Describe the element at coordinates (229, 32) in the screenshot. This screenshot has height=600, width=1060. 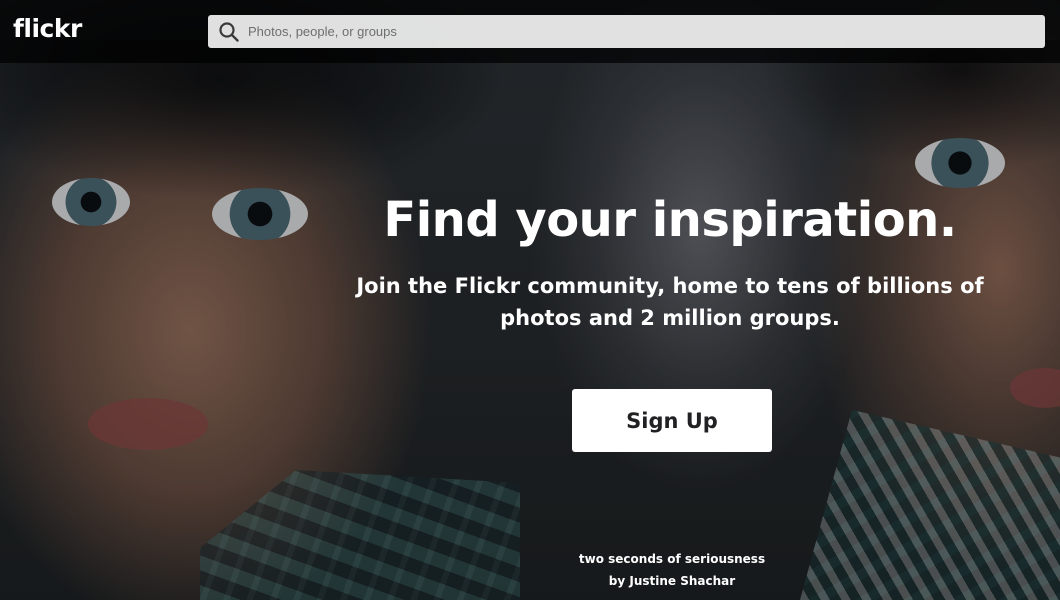
I see `search-icon` at that location.